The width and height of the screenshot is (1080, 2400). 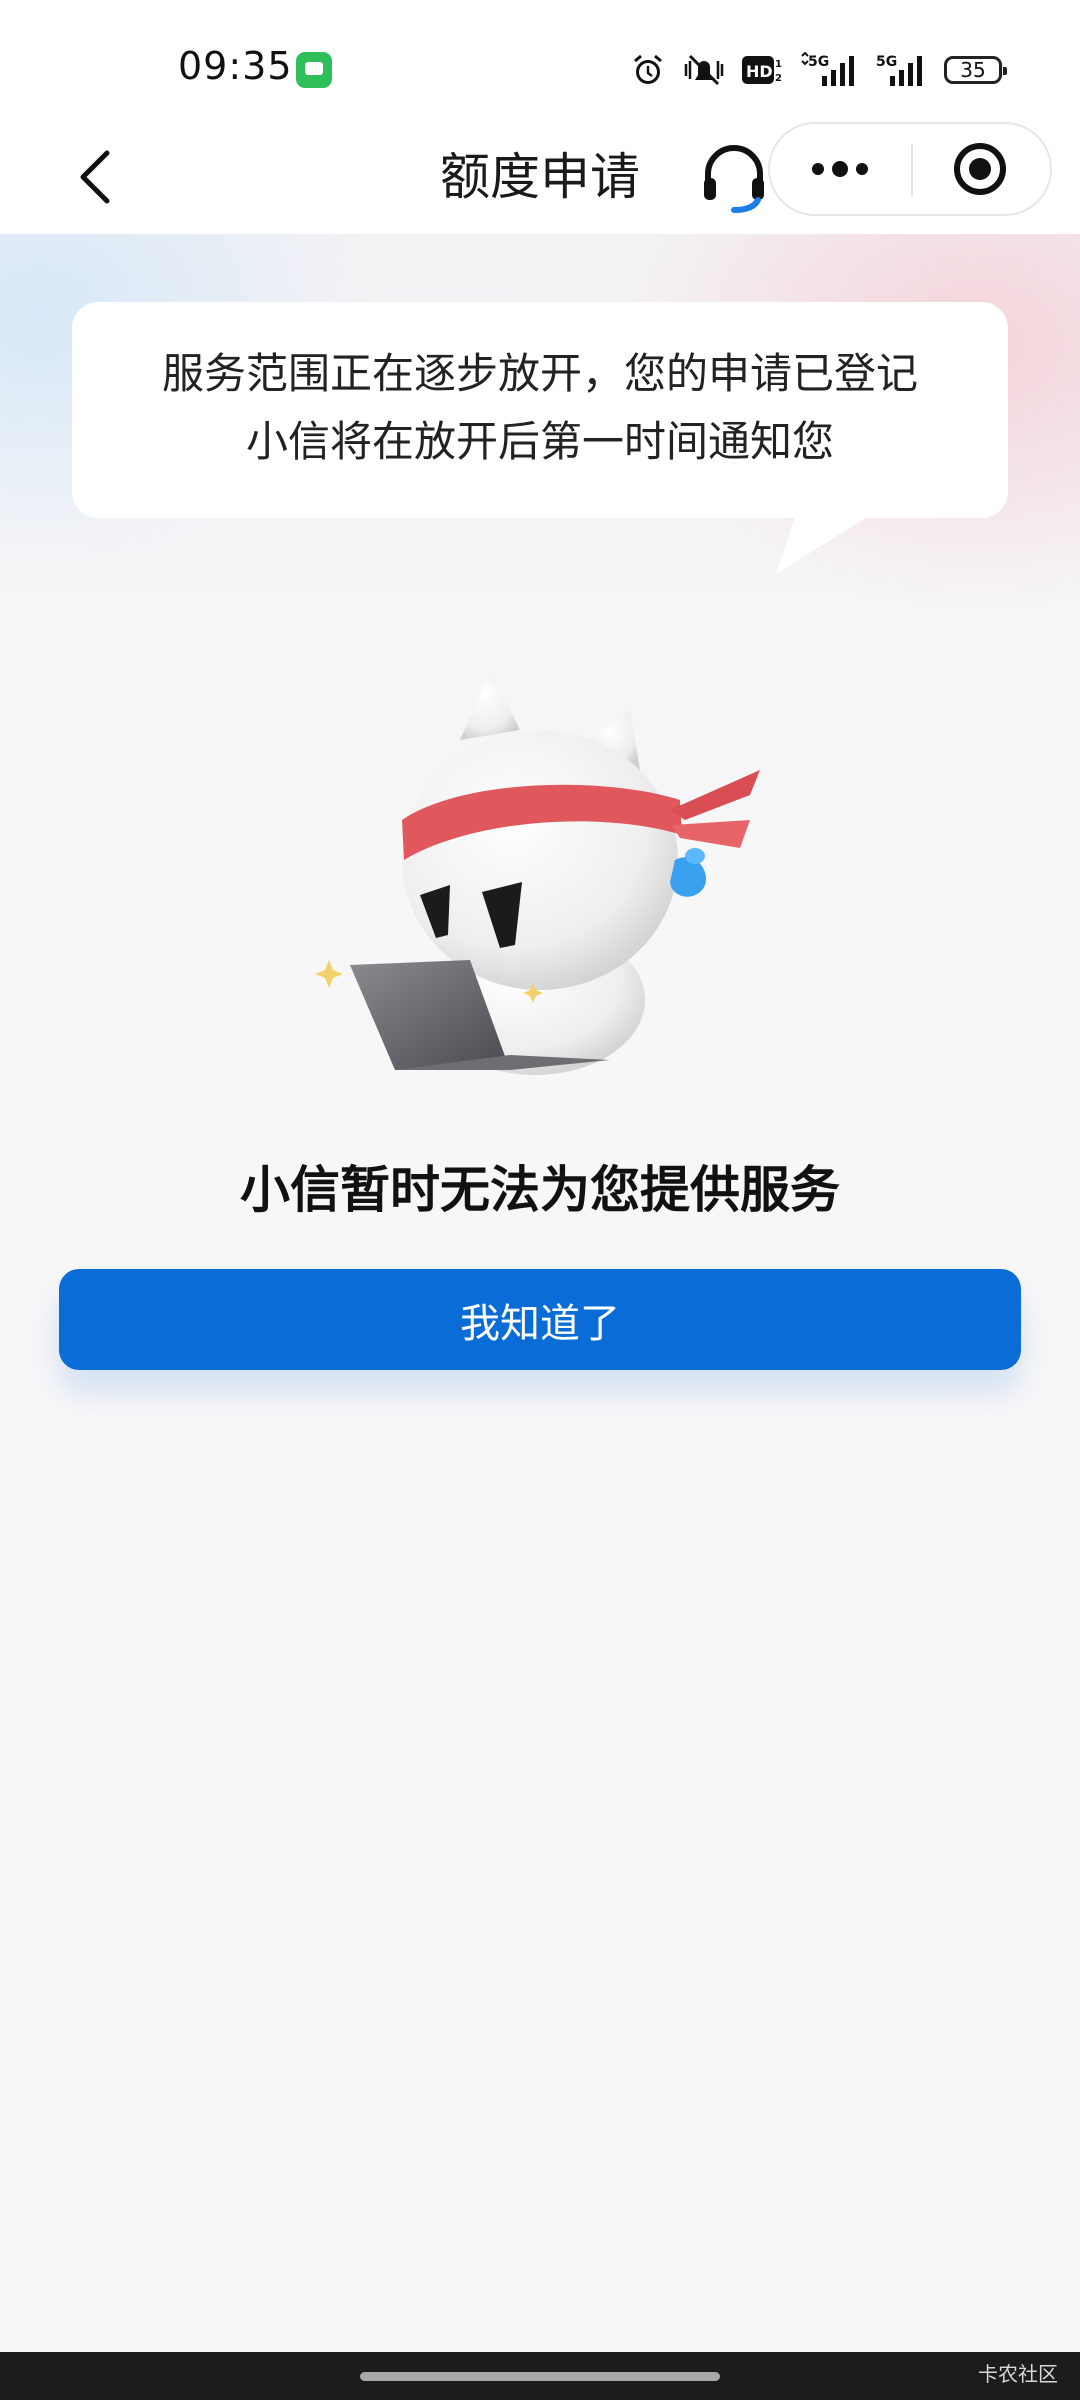 I want to click on bubble-line-2: 小信将在放开后第一时间通知您, so click(x=539, y=441).